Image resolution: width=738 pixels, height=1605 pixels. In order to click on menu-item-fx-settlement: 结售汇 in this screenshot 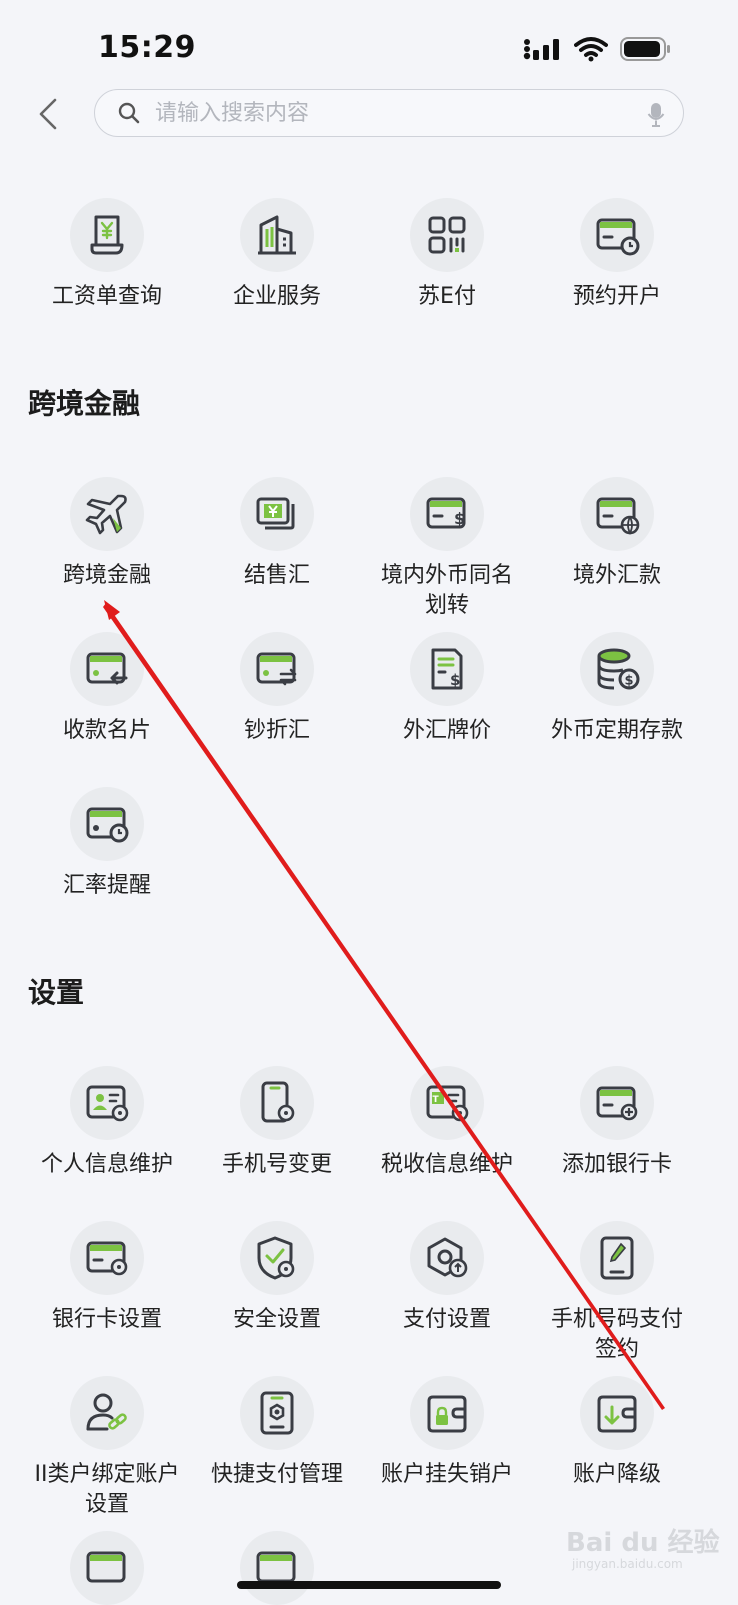, I will do `click(277, 534)`.